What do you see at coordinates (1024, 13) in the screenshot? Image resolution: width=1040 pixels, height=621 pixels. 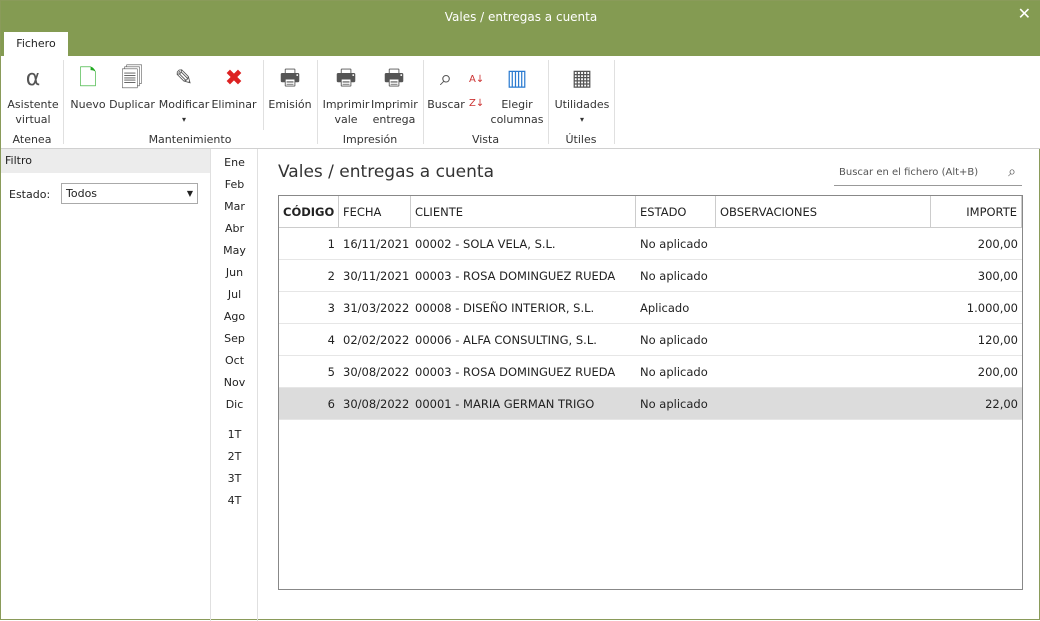 I see `close-icon: ✕` at bounding box center [1024, 13].